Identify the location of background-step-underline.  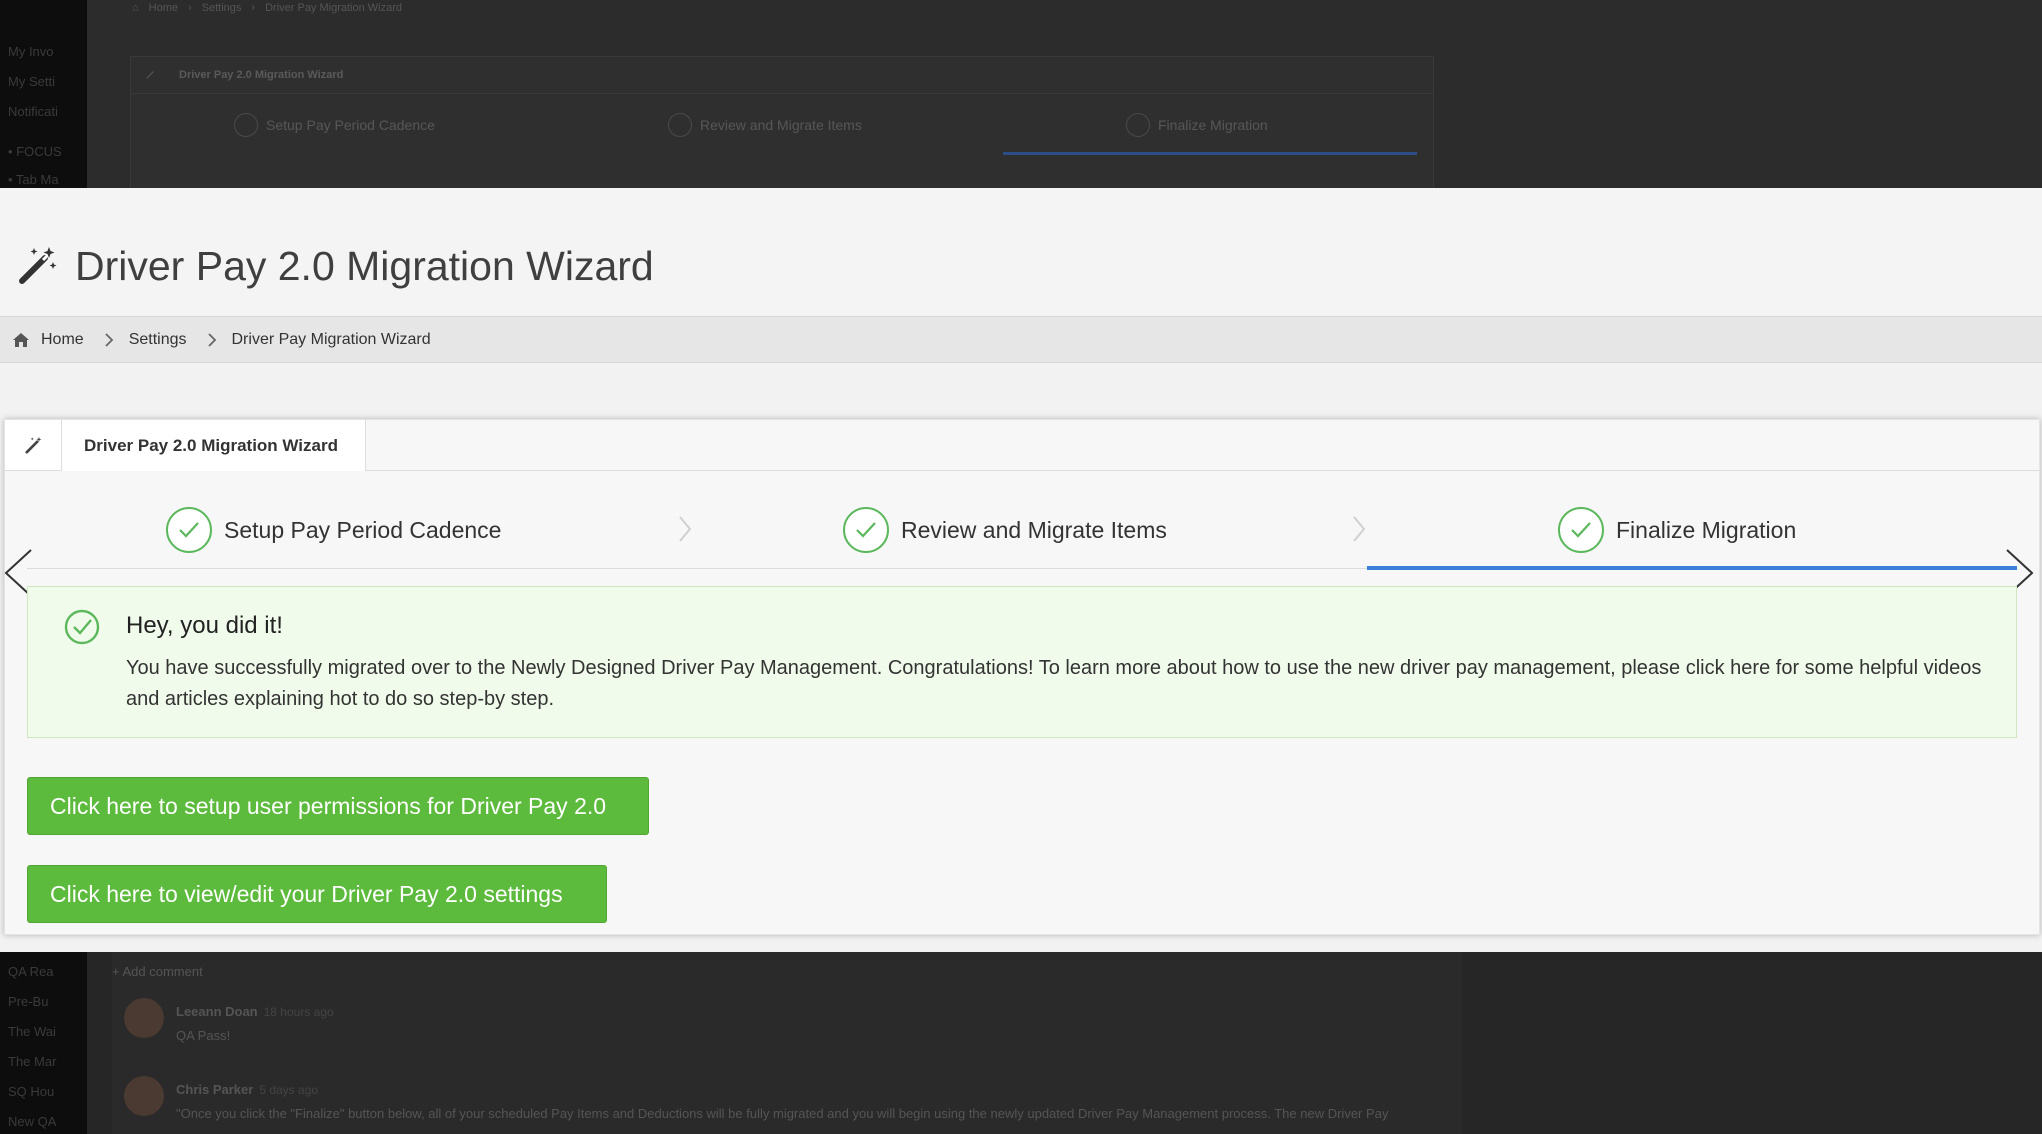
(1210, 153).